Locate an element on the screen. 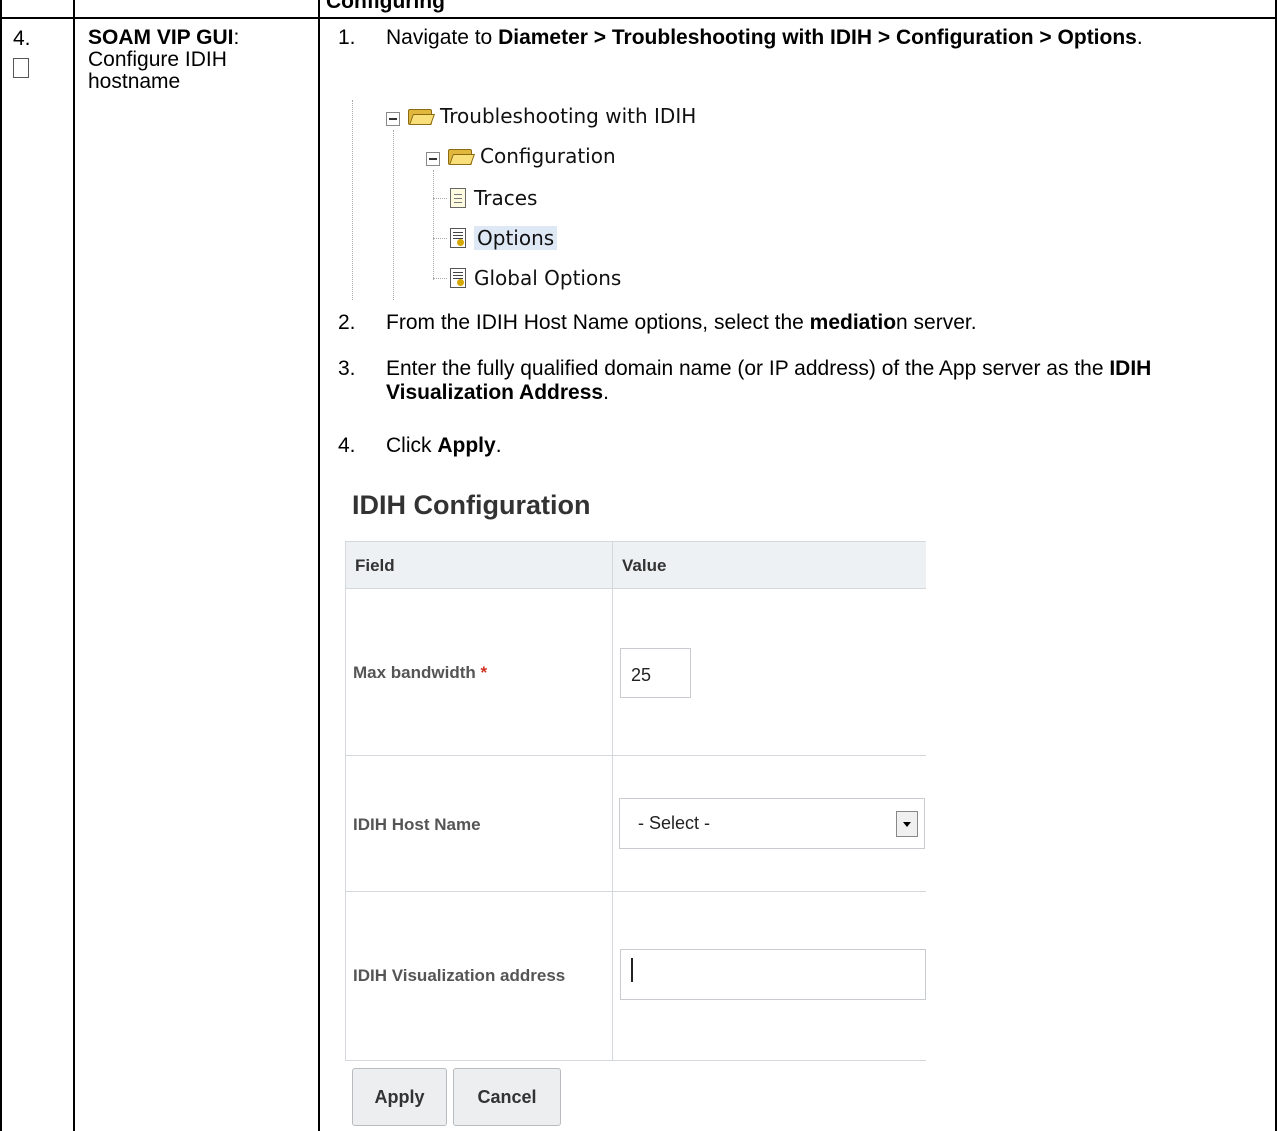 This screenshot has width=1277, height=1131. step-title: SOAM VIP GUI is located at coordinates (161, 37).